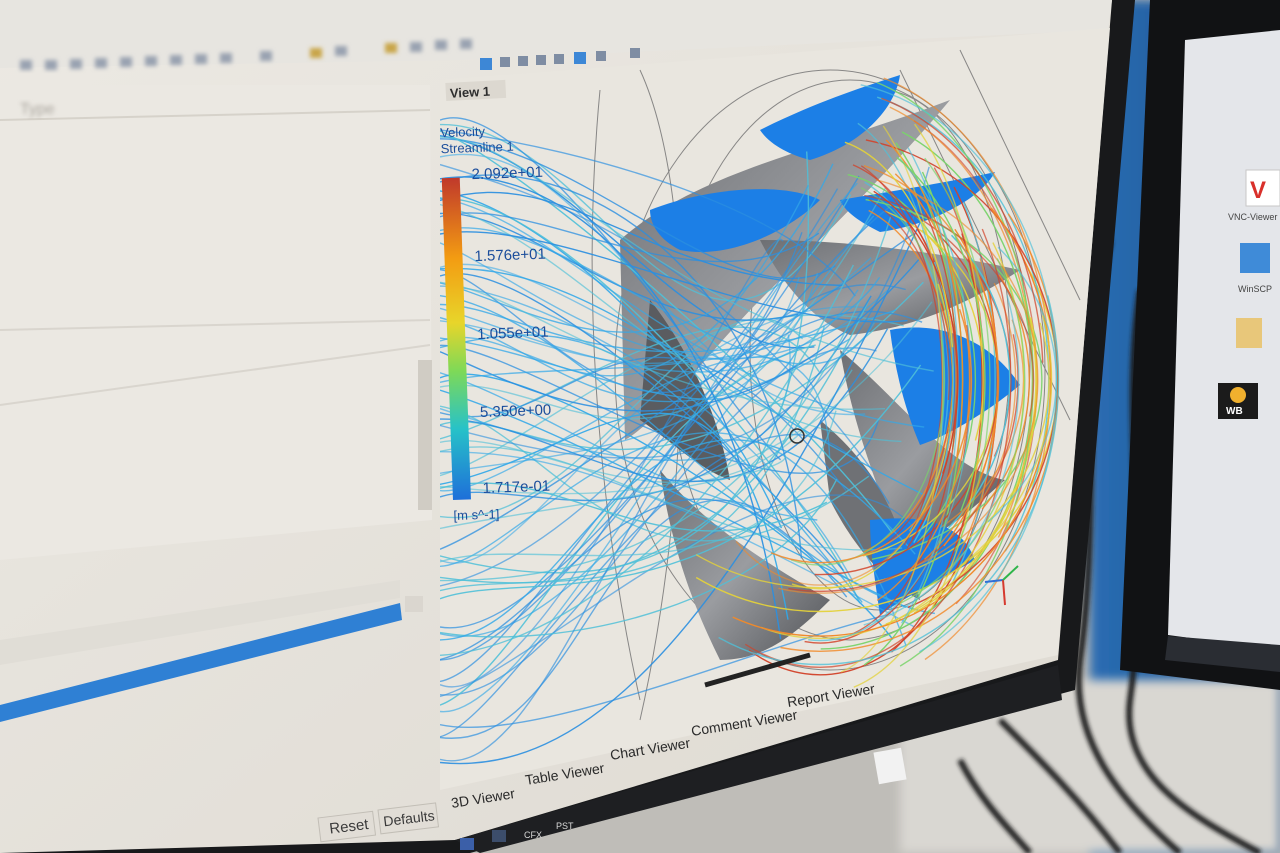  I want to click on vnc-viewer-label: VNC-Viewer, so click(1252, 217).